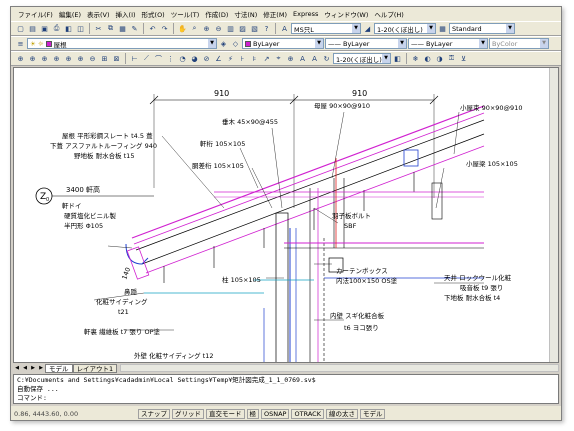 Image resolution: width=574 pixels, height=431 pixels. Describe the element at coordinates (56, 28) in the screenshot. I see `plot-icon: ⎙` at that location.